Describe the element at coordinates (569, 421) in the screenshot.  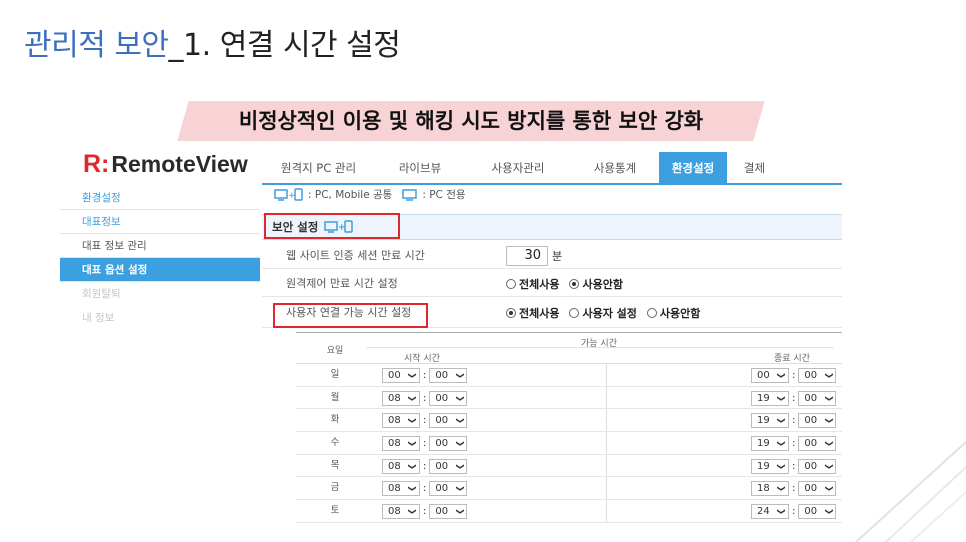
I see `schedule-row: 화 08 ❯:00 ❯ 19 ❯:00 ❯` at that location.